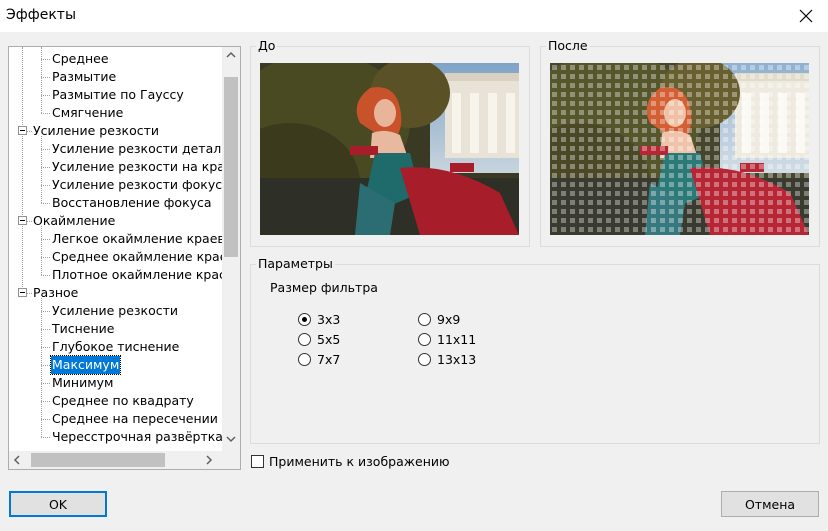 This screenshot has width=828, height=531. What do you see at coordinates (231, 55) in the screenshot?
I see `scroll-up-icon` at bounding box center [231, 55].